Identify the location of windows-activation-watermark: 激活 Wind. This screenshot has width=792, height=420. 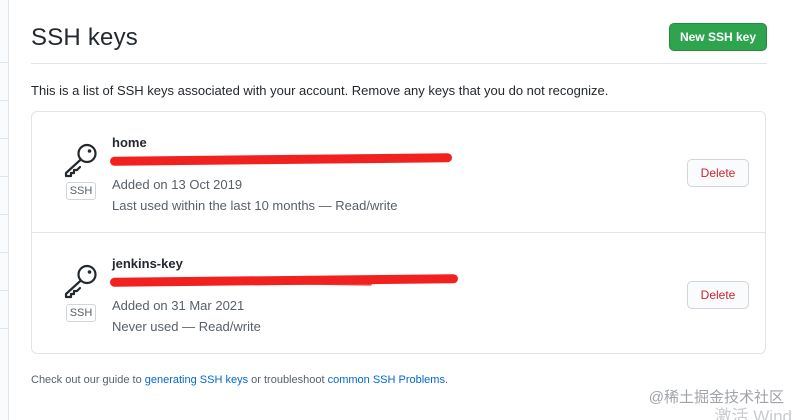
(753, 413).